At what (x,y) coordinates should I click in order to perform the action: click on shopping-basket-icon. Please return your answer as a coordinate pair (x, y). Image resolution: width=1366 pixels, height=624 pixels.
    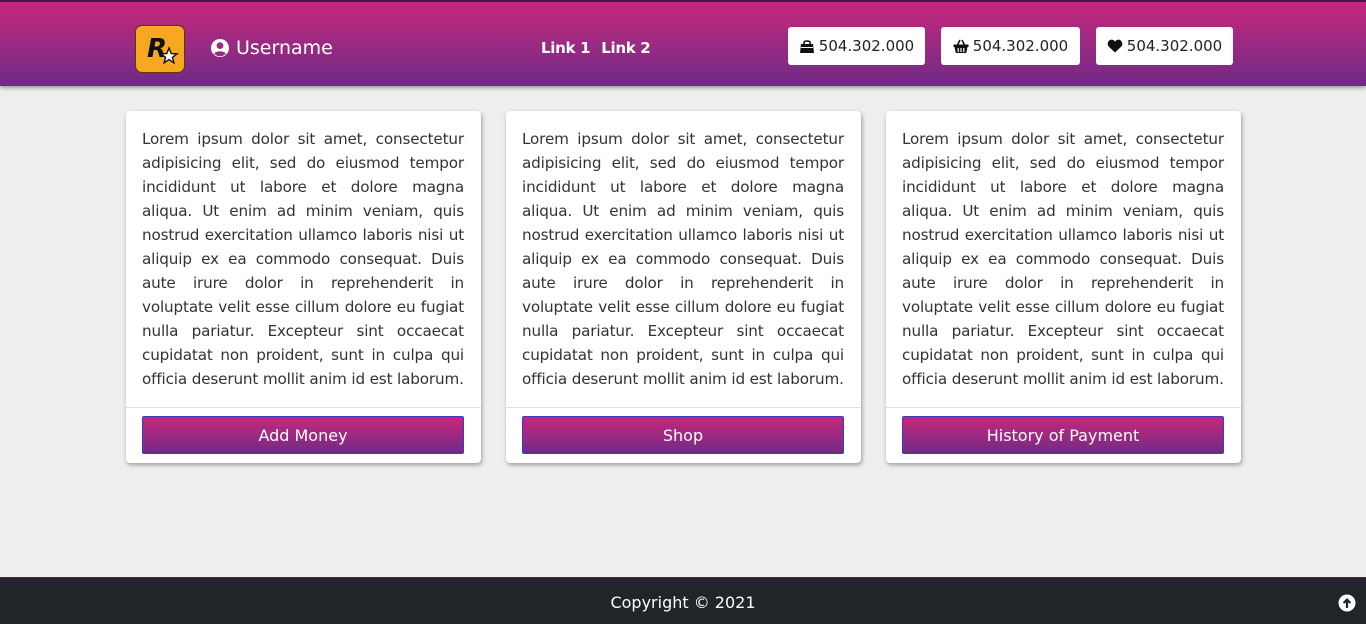
    Looking at the image, I should click on (961, 46).